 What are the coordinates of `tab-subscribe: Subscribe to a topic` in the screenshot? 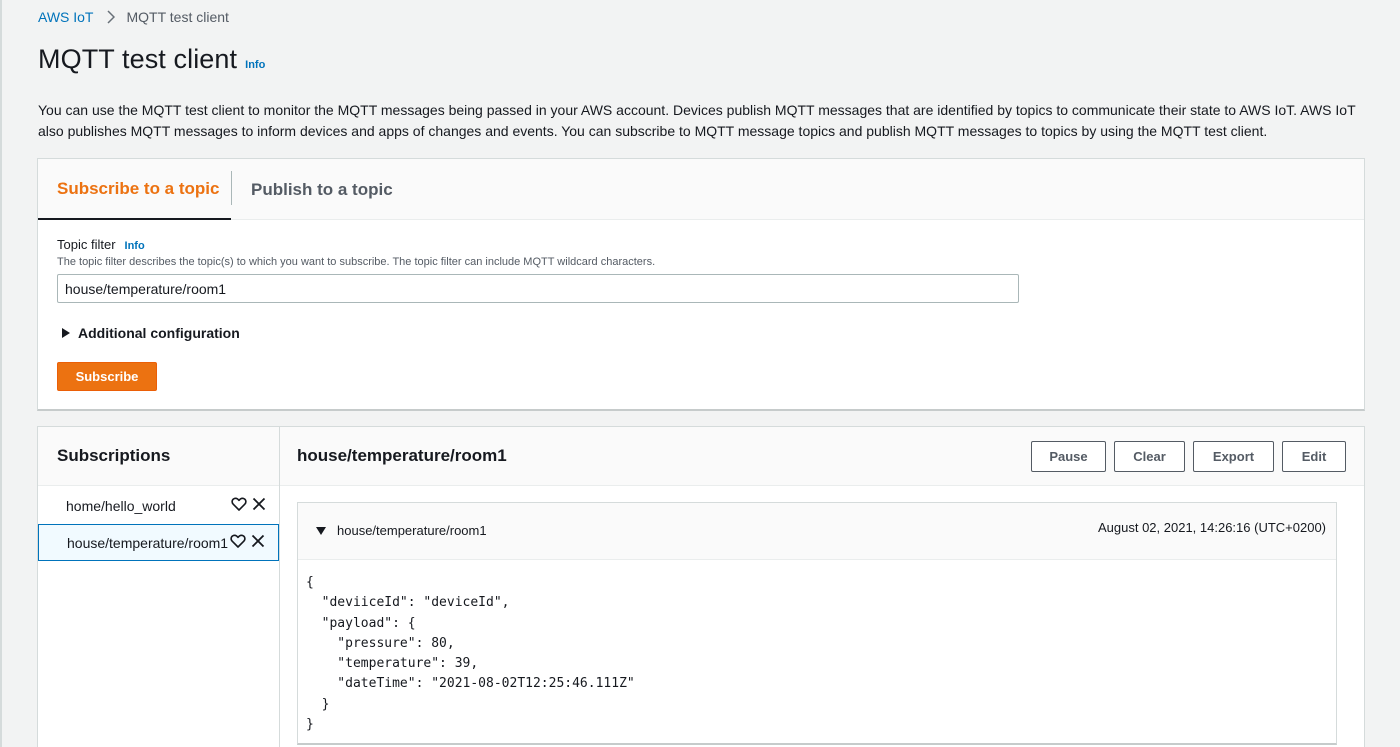 It's located at (134, 189).